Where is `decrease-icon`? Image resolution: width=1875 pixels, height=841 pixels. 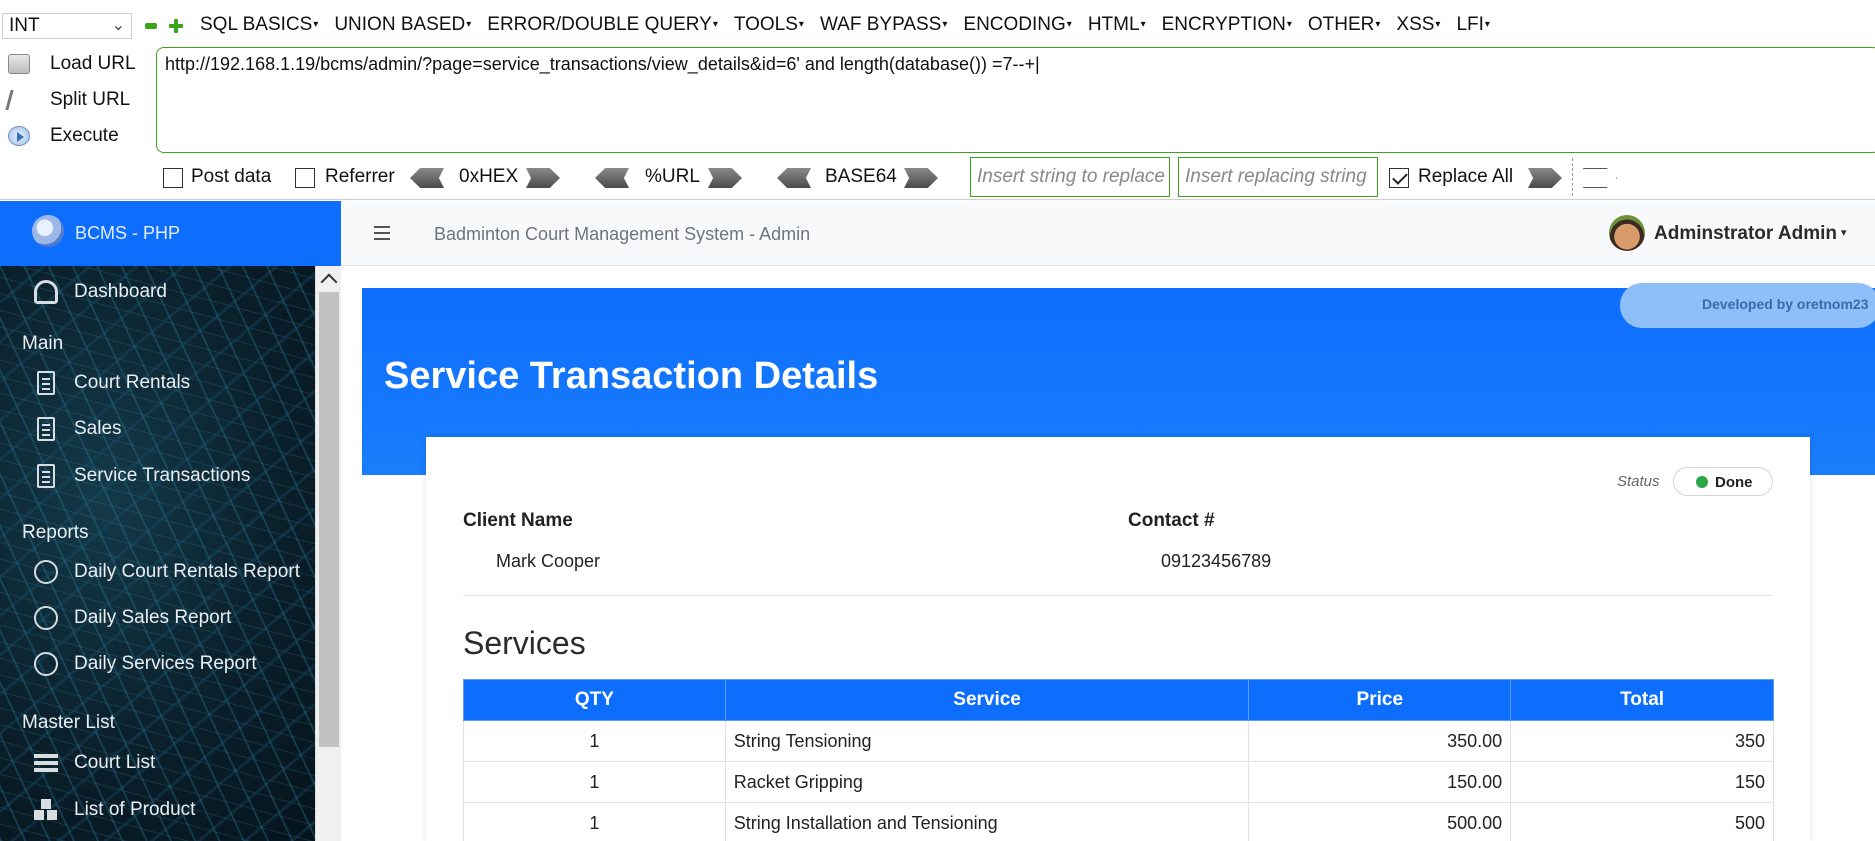 decrease-icon is located at coordinates (151, 26).